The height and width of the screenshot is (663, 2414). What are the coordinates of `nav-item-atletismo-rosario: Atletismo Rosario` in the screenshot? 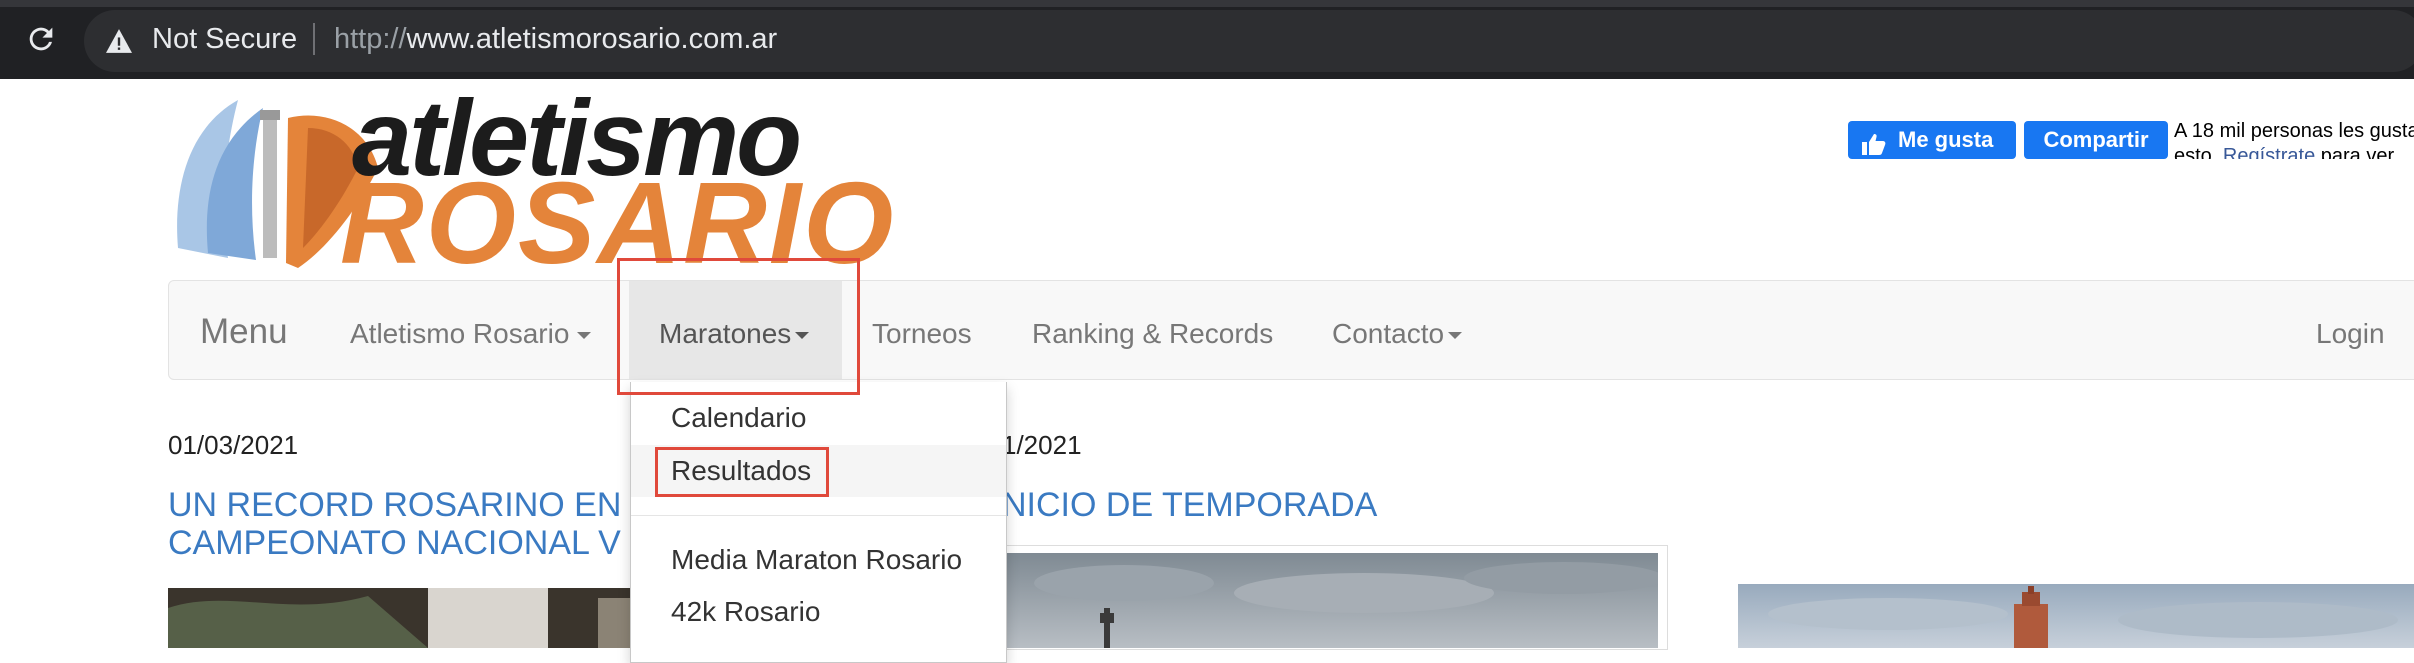 It's located at (471, 334).